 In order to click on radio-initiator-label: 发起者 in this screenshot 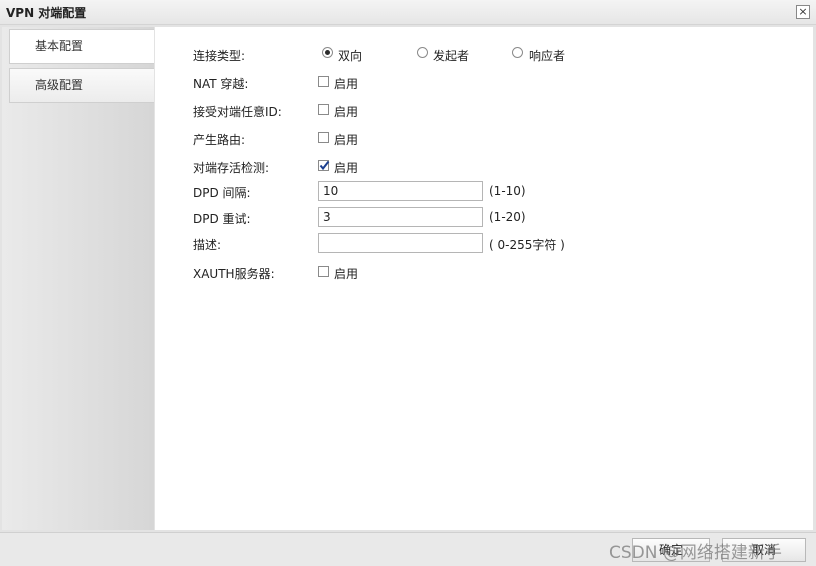, I will do `click(451, 56)`.